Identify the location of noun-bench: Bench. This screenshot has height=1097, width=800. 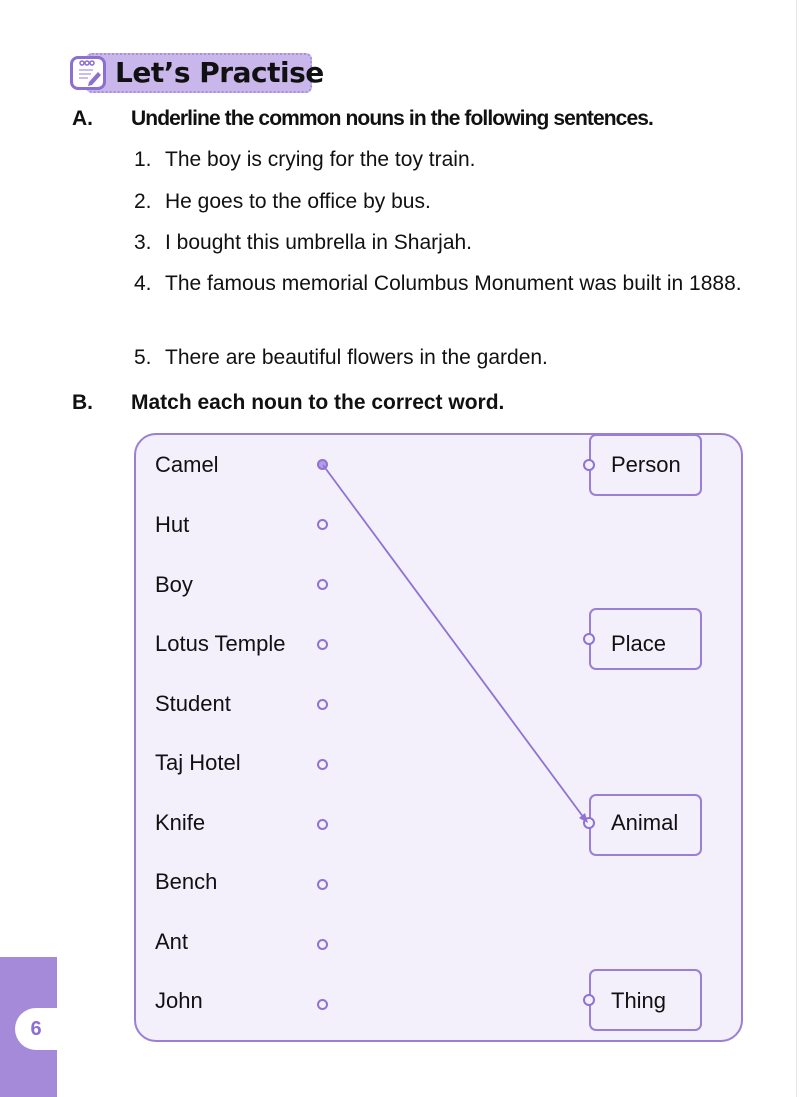
(186, 881).